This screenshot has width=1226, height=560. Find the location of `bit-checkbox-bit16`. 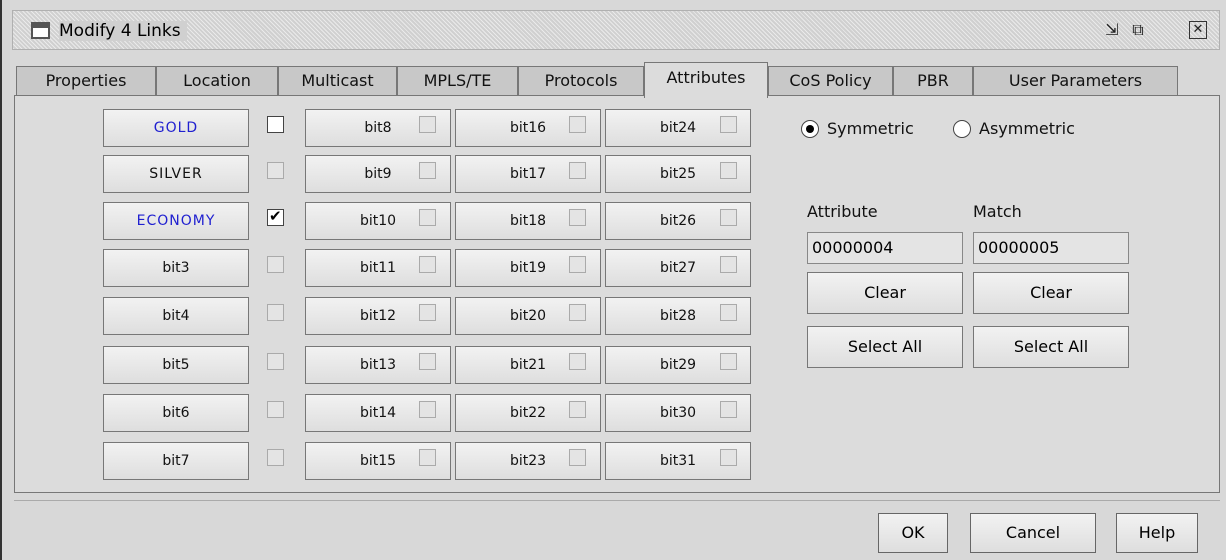

bit-checkbox-bit16 is located at coordinates (577, 124).